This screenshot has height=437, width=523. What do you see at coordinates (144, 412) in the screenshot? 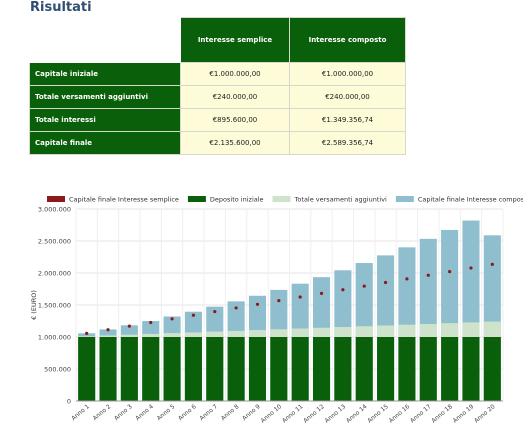
I see `x-tick-label: Anno 4` at bounding box center [144, 412].